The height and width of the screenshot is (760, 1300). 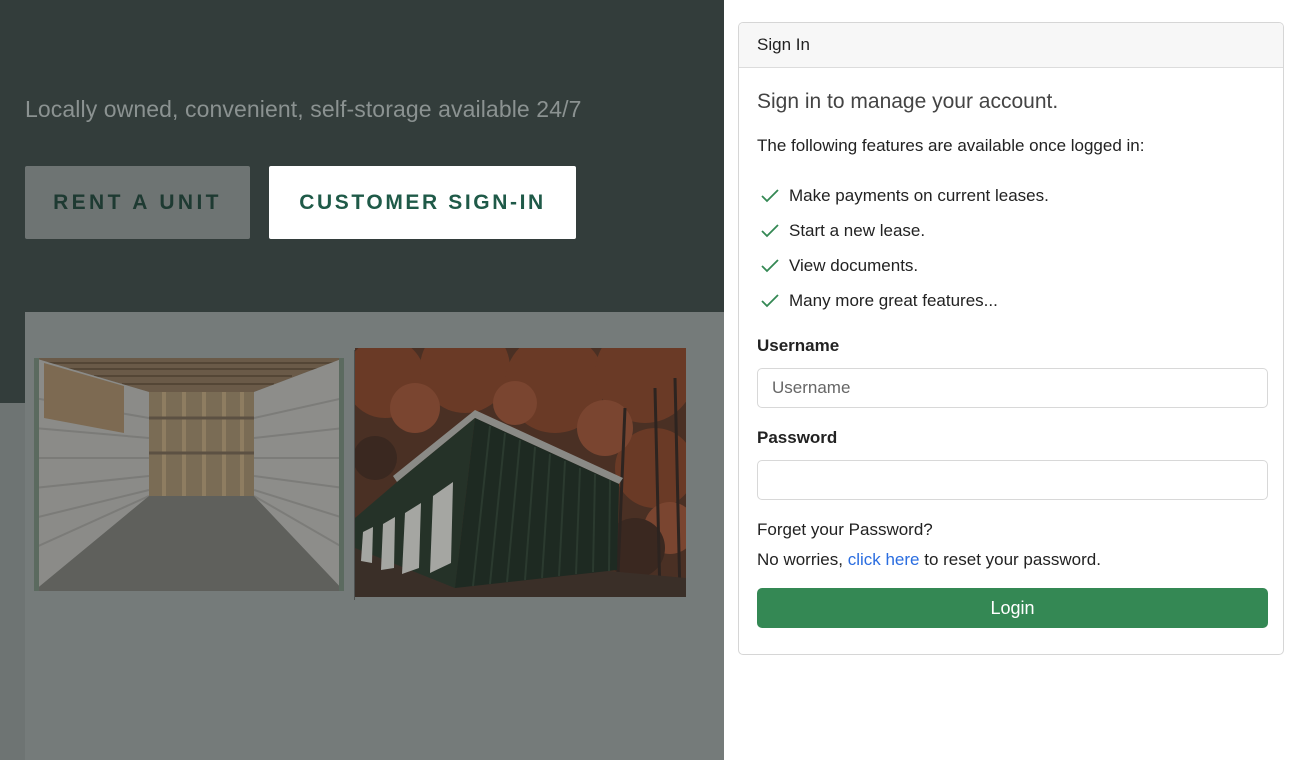 I want to click on feature-label: View documents., so click(x=854, y=265).